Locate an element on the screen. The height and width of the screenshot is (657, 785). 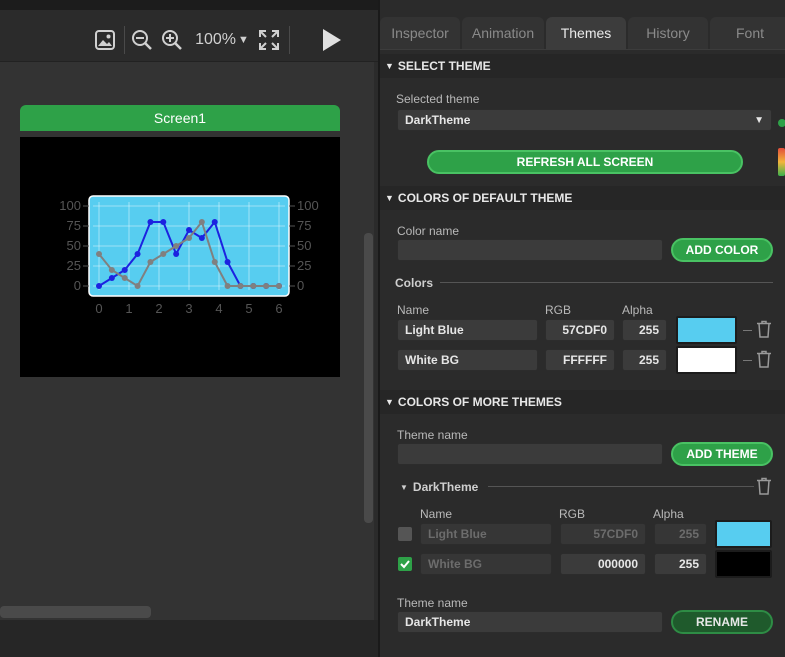
status-bar is located at coordinates (189, 638).